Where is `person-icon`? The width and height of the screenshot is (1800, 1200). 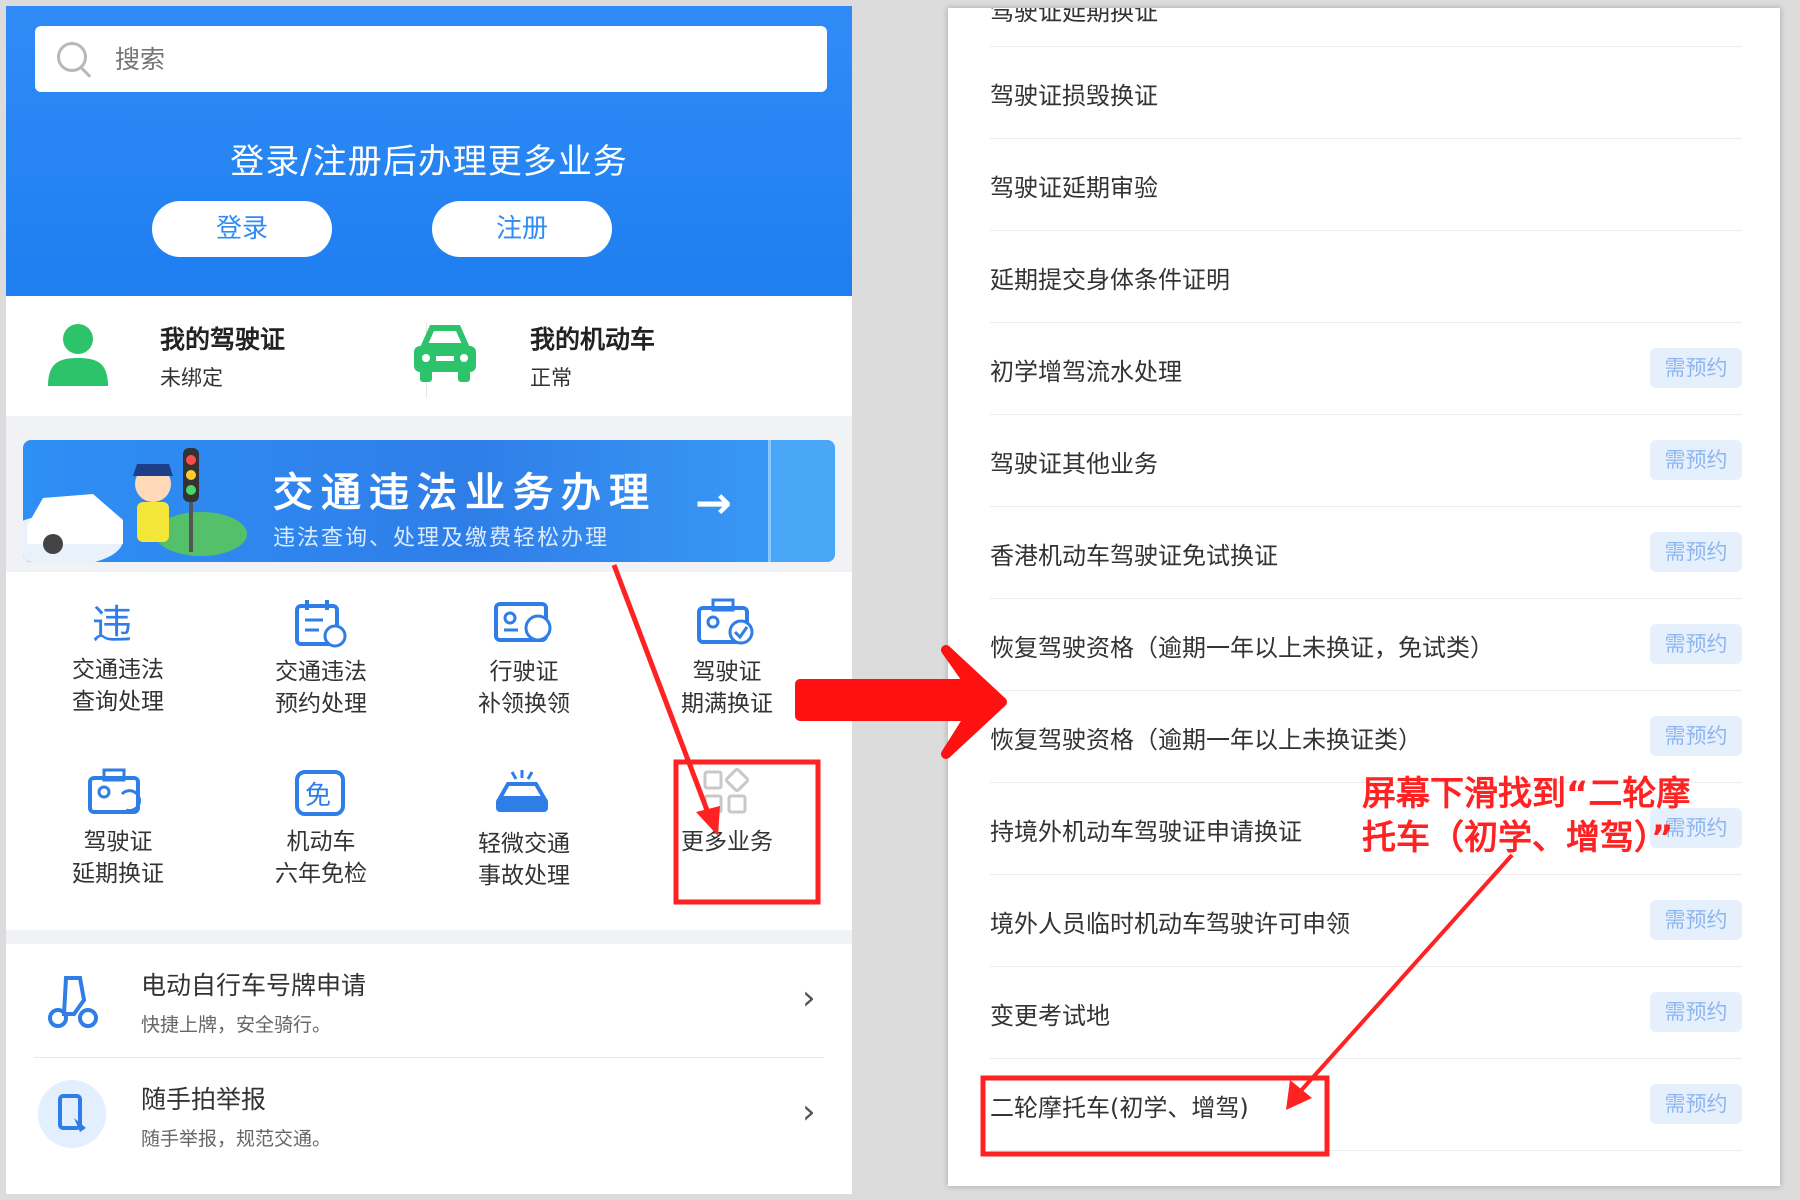 person-icon is located at coordinates (78, 355).